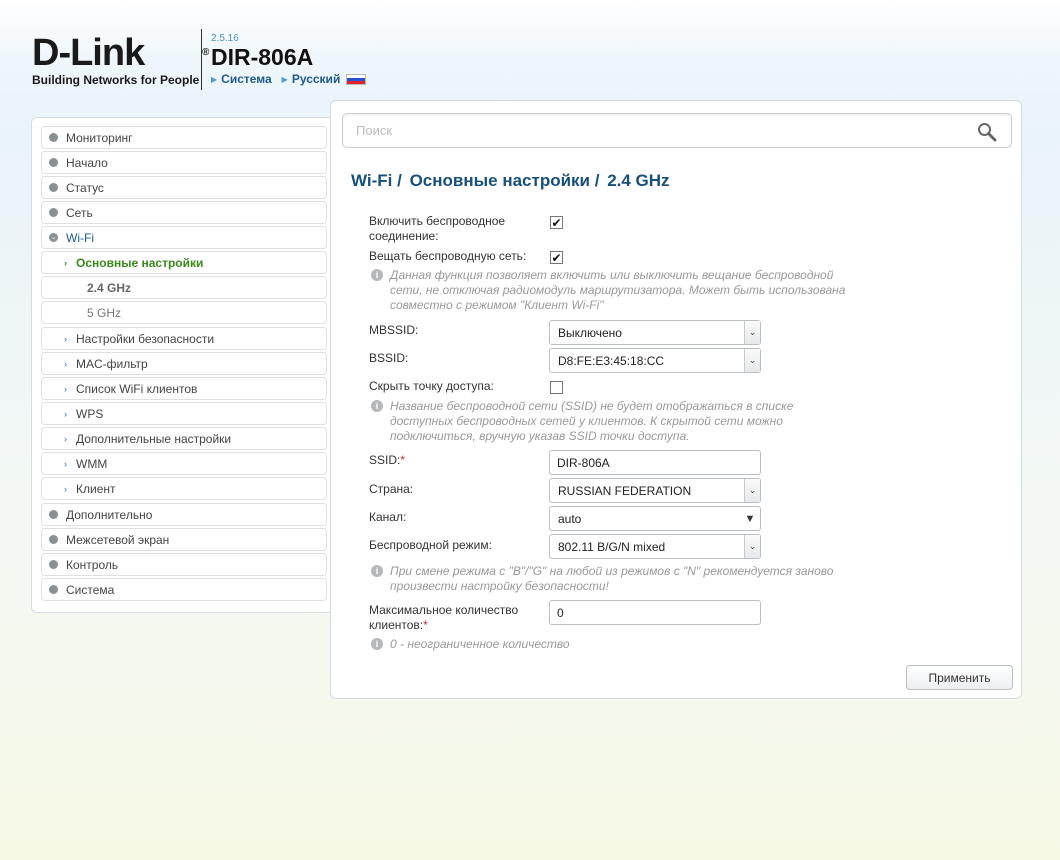 The image size is (1060, 860). What do you see at coordinates (387, 460) in the screenshot?
I see `ssid-label: SSID:*` at bounding box center [387, 460].